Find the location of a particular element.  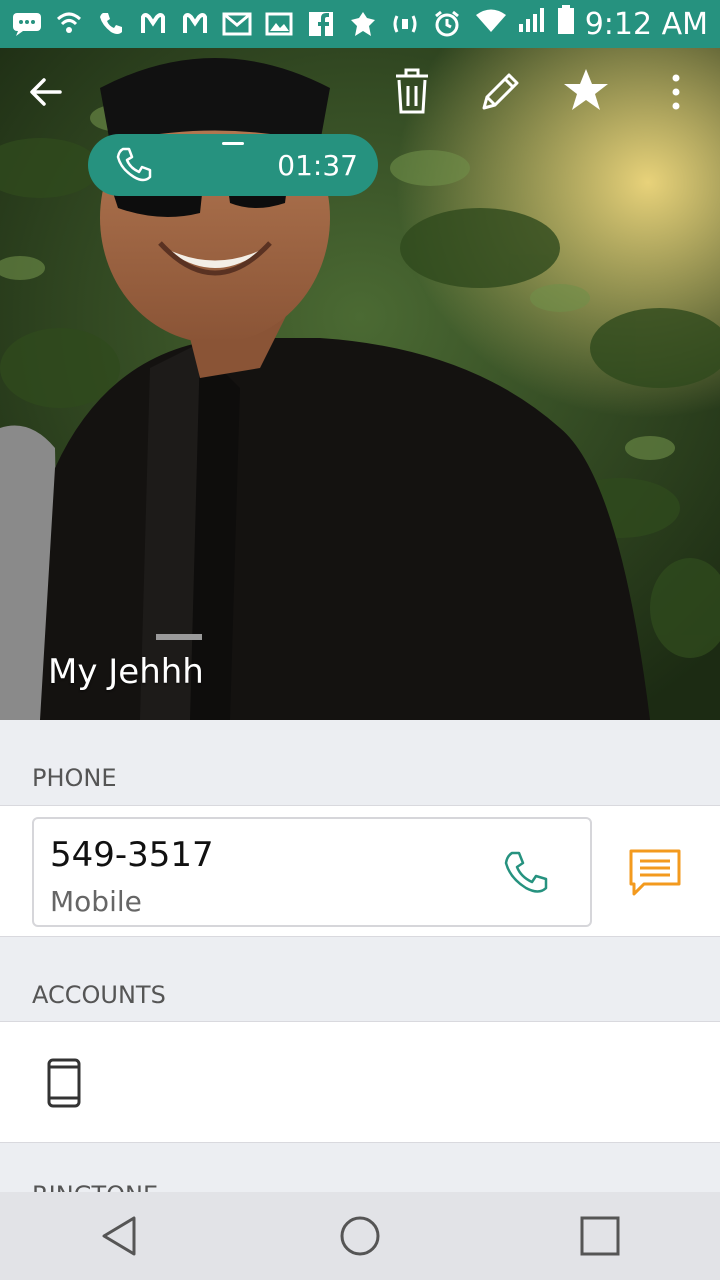

status-bar: 9:12 AM is located at coordinates (360, 24).